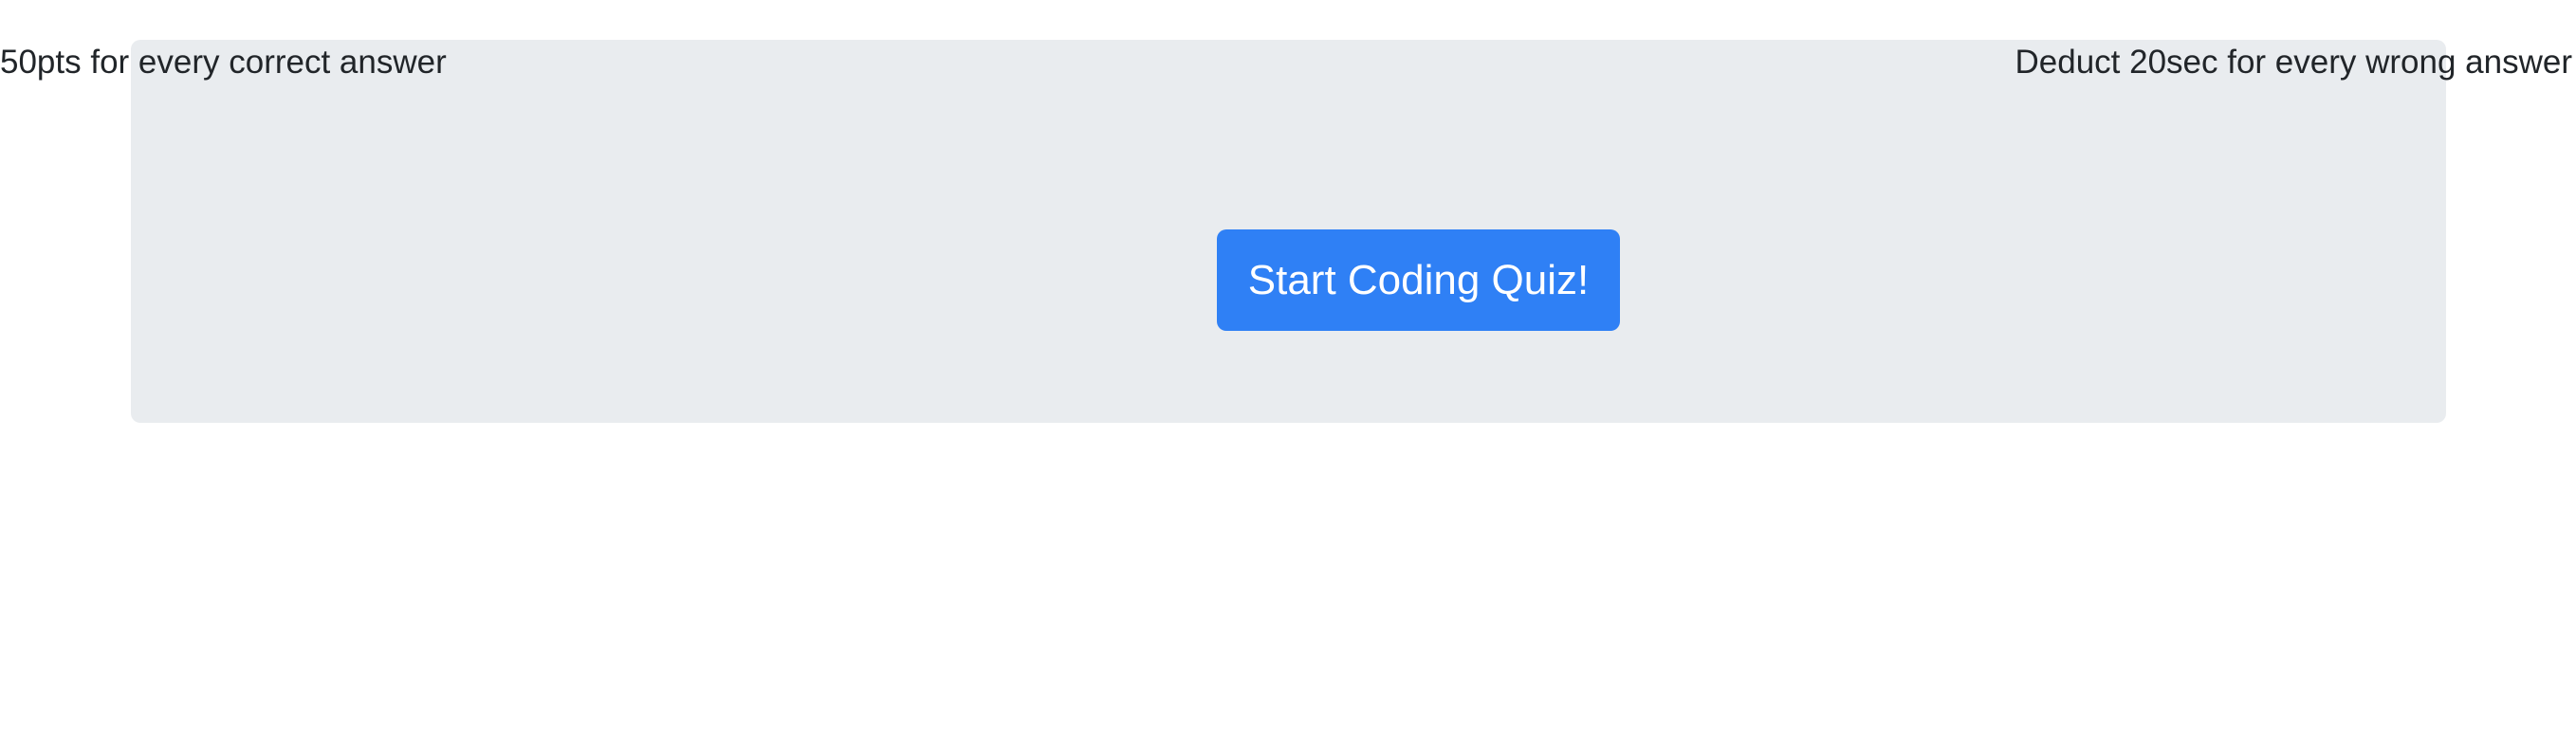  I want to click on correct-answer-rule: 50pts for every correct answer, so click(223, 62).